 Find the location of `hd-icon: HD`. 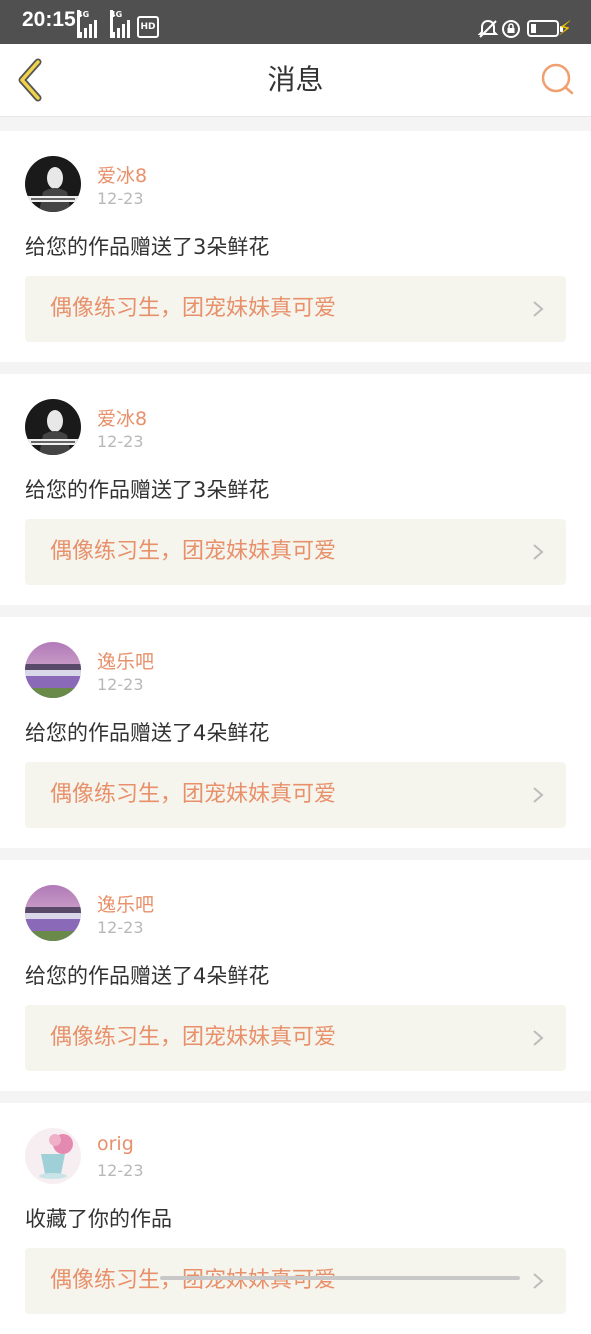

hd-icon: HD is located at coordinates (148, 27).